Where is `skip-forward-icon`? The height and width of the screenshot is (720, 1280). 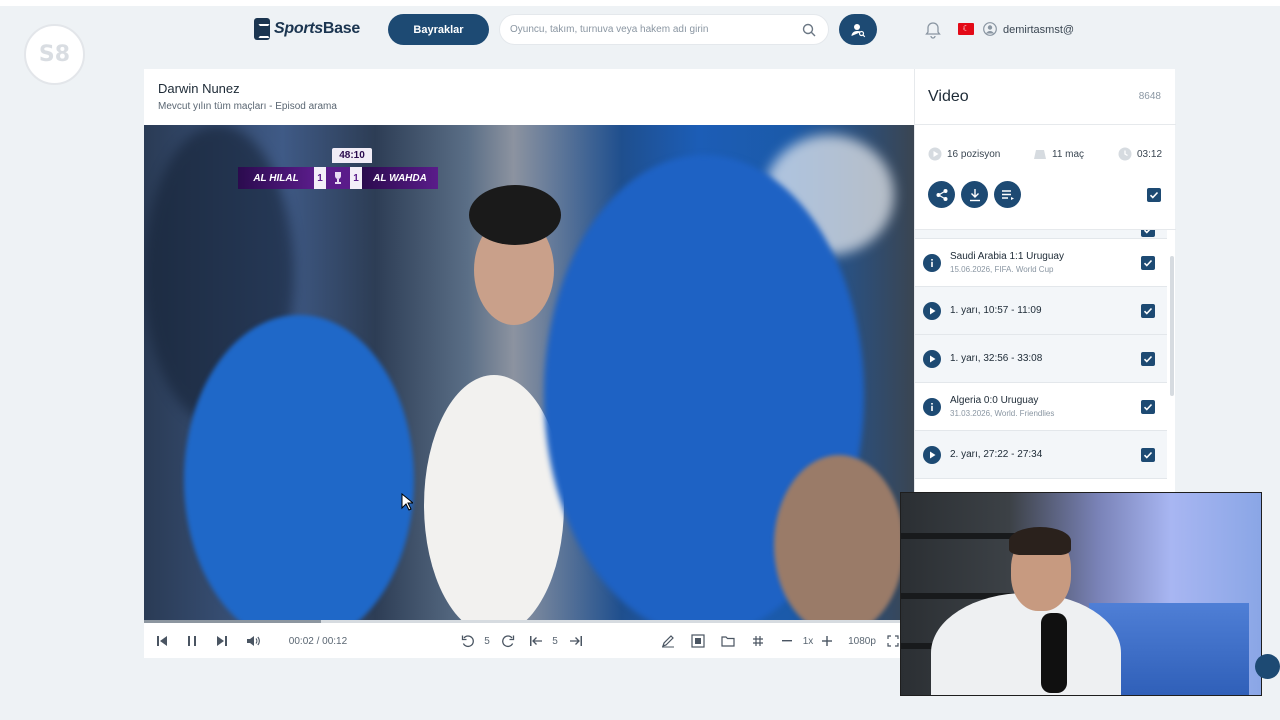 skip-forward-icon is located at coordinates (576, 641).